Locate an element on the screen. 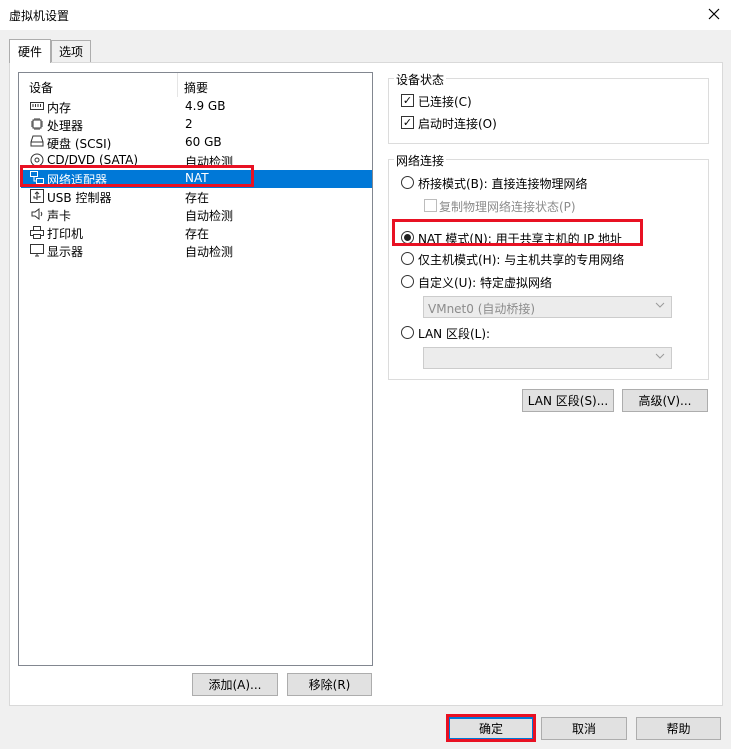 The height and width of the screenshot is (749, 731). cancel-button-label: 取消 is located at coordinates (583, 729).